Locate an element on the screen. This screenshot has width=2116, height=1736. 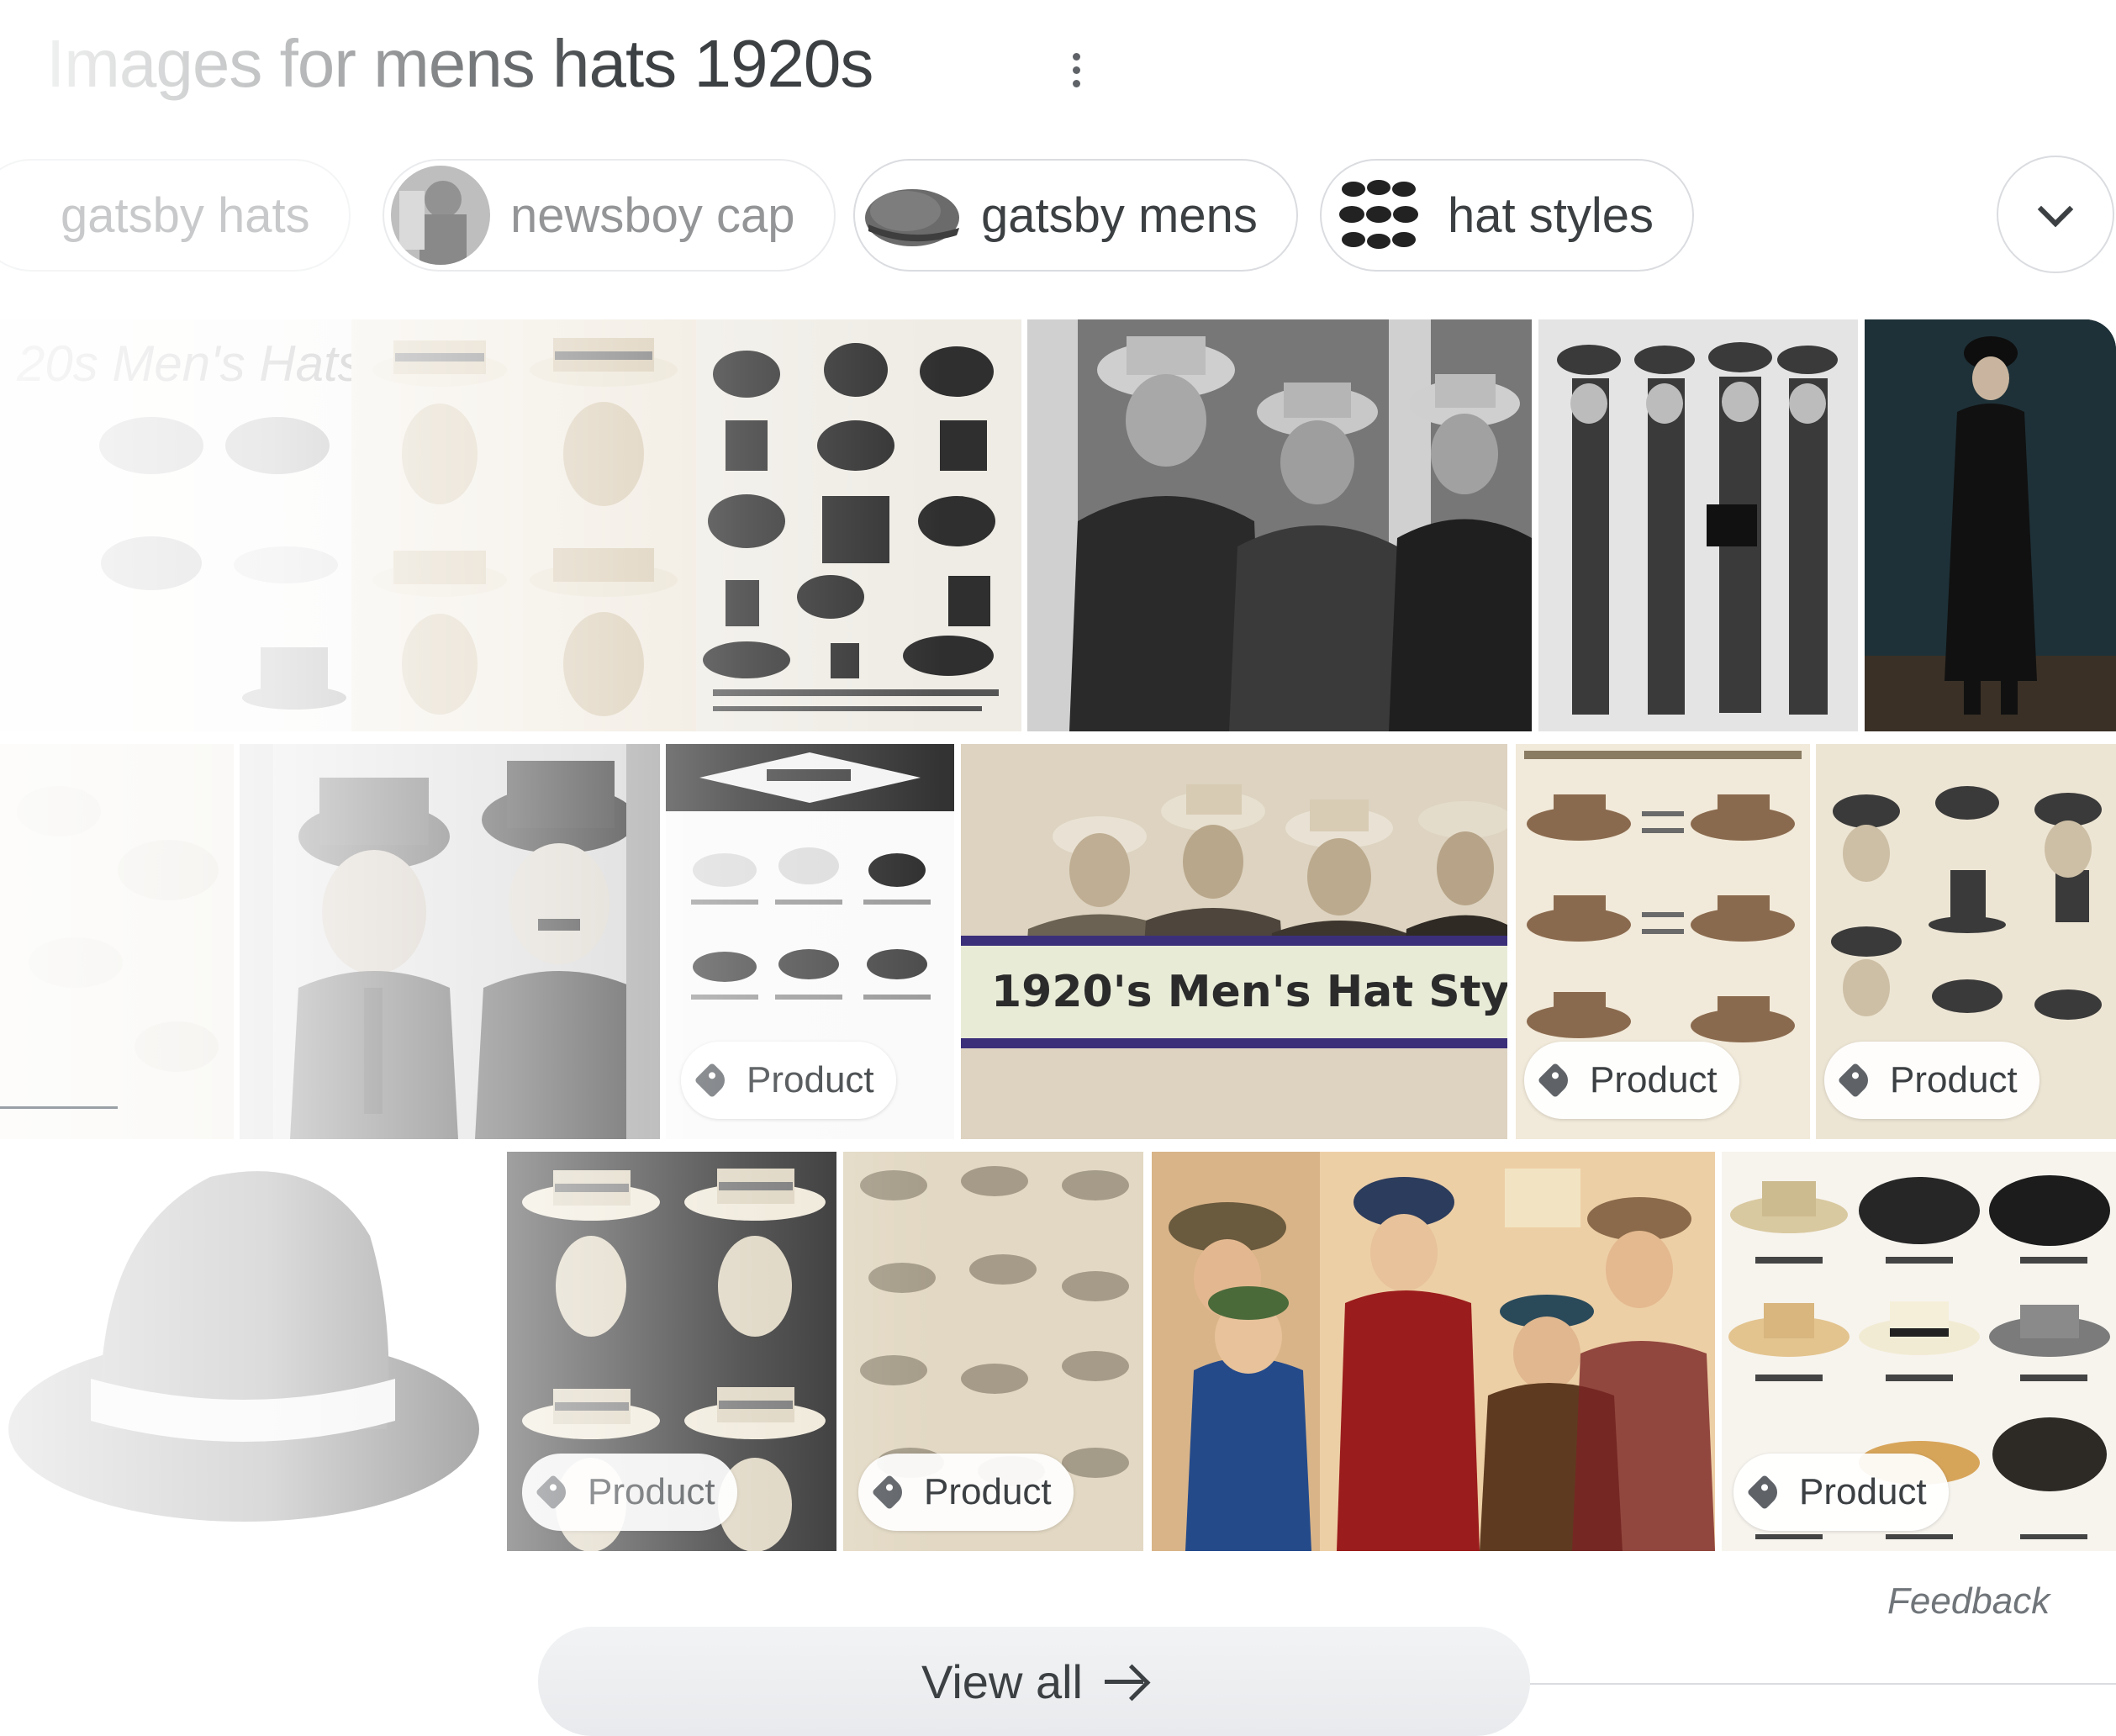
expand-chips-button is located at coordinates (2056, 214).